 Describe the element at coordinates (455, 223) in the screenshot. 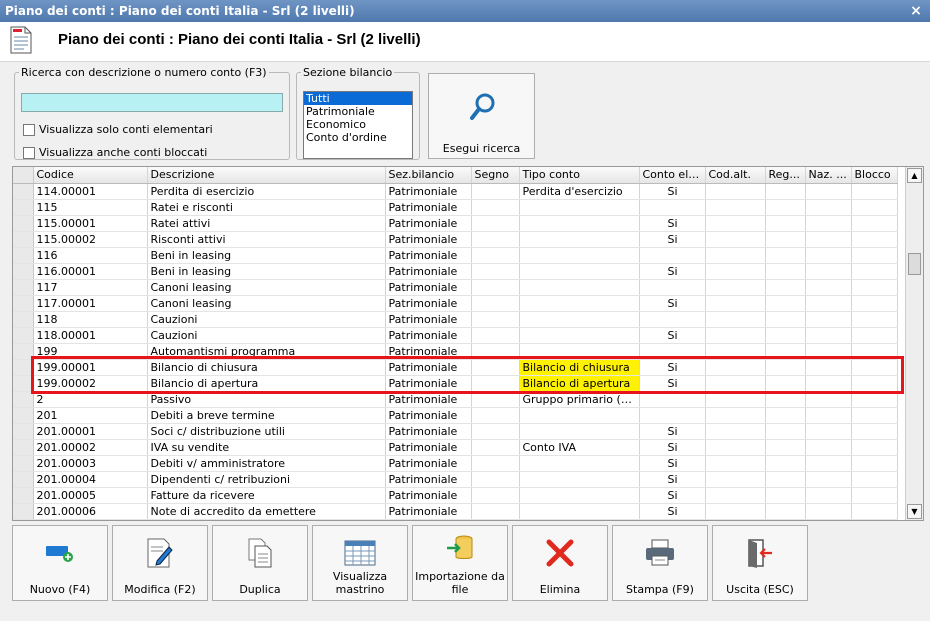

I see `table-row: 115.00001 Ratei attivi Patrimoniale Si` at that location.